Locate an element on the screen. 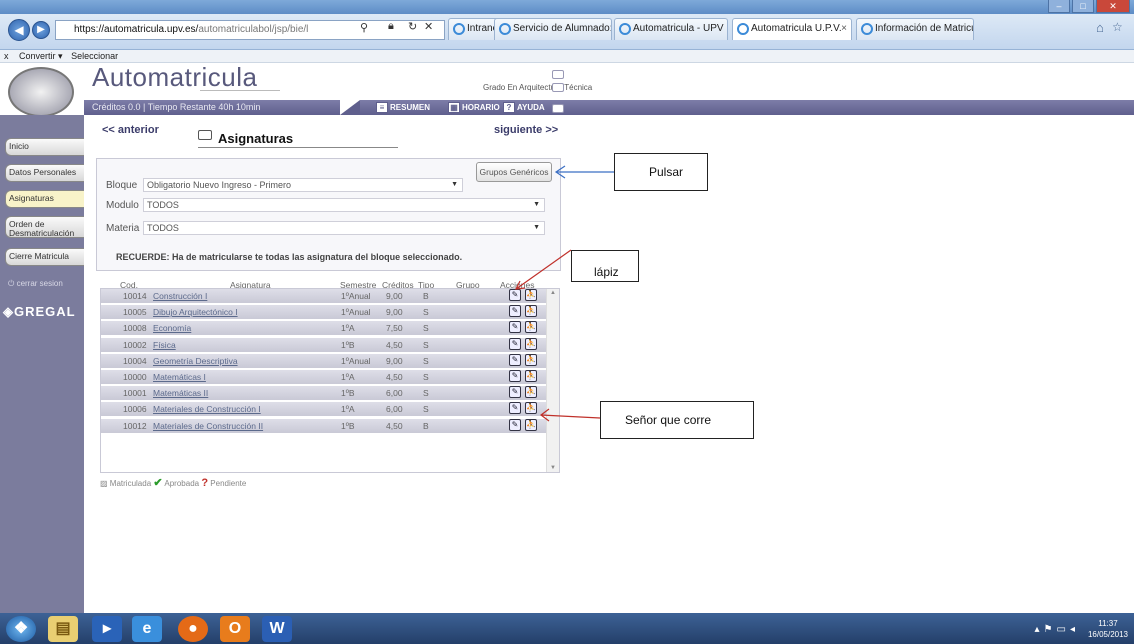 The width and height of the screenshot is (1134, 644). annotation-arrows is located at coordinates (564, 293).